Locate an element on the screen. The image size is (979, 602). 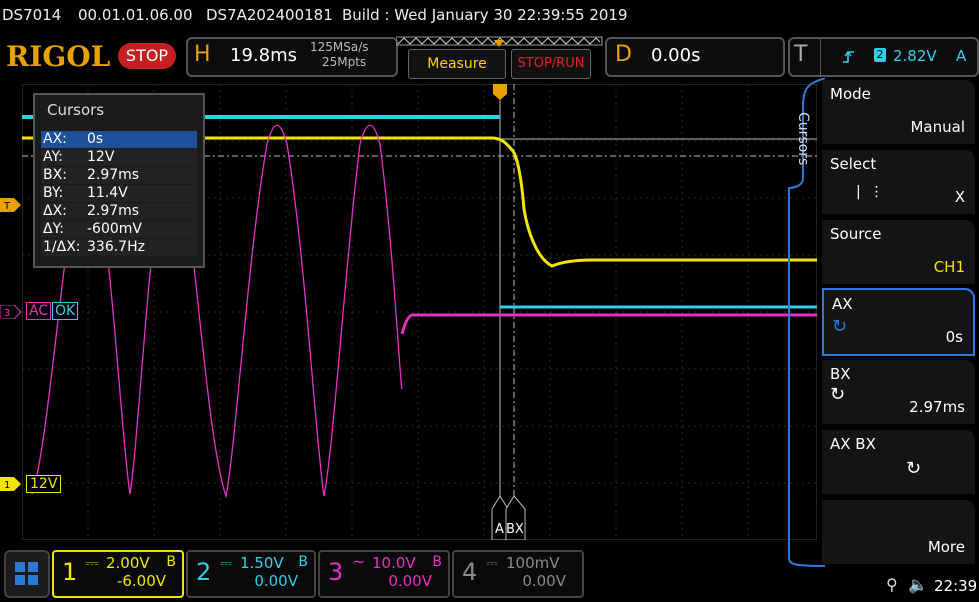
ch2-status: 2 ⎓ 1.50V B 0.00V is located at coordinates (251, 574).